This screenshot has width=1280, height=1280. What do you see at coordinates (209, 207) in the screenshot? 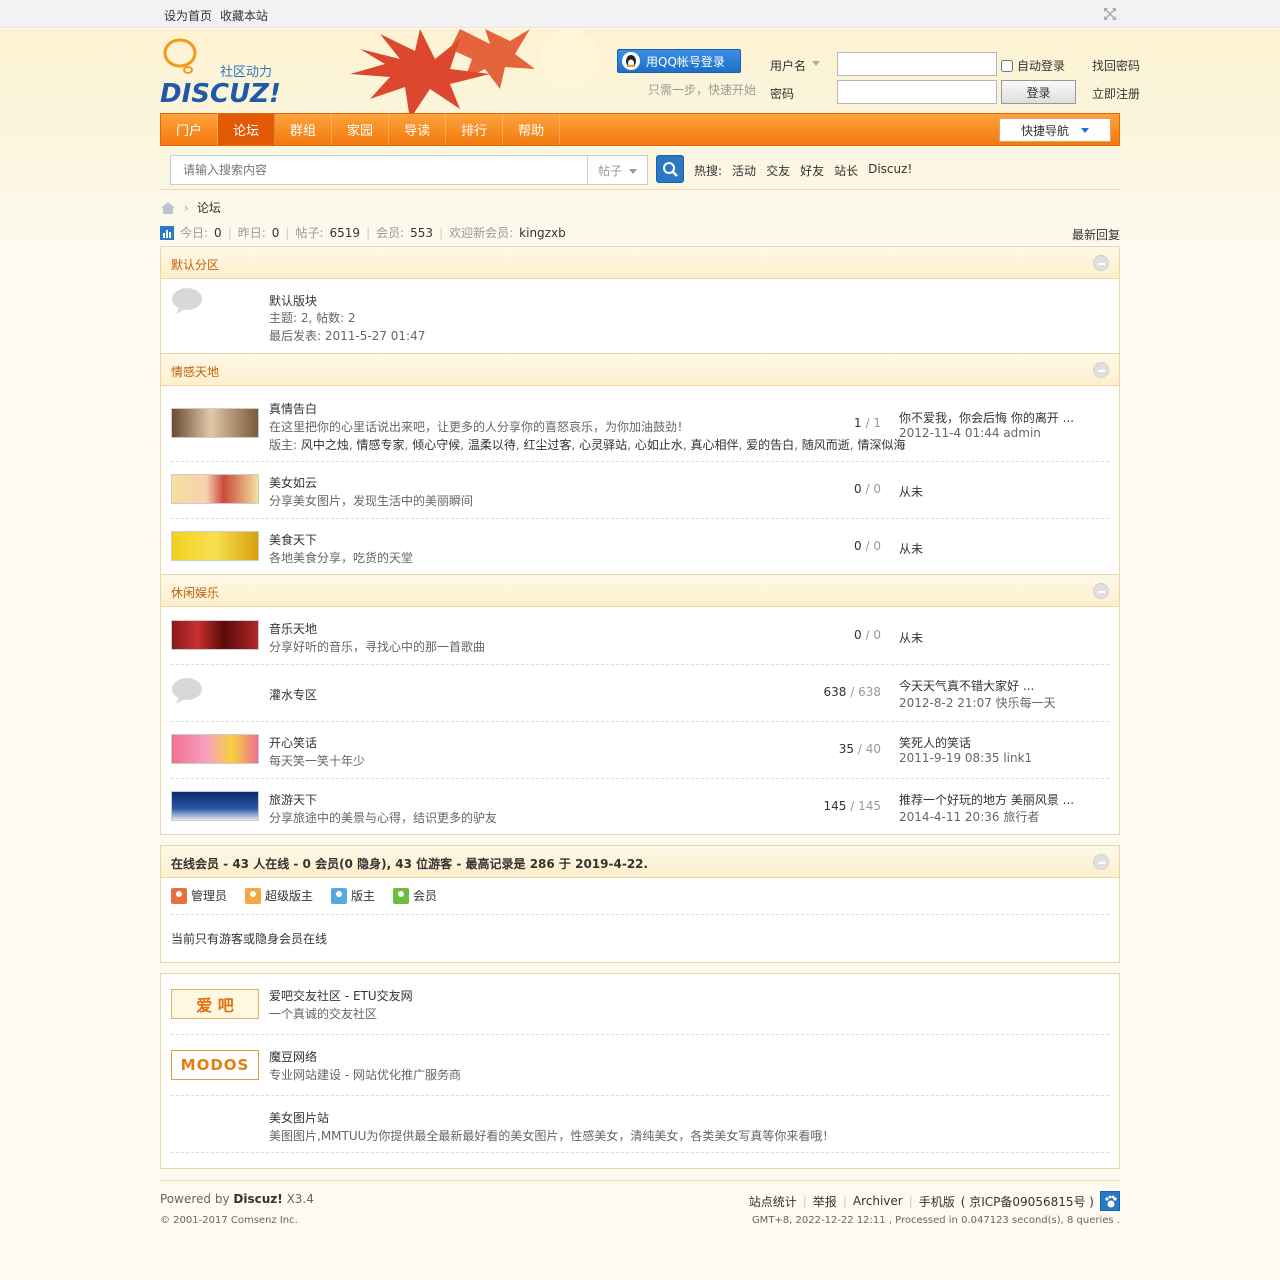
I see `breadcrumb-current: 论坛` at bounding box center [209, 207].